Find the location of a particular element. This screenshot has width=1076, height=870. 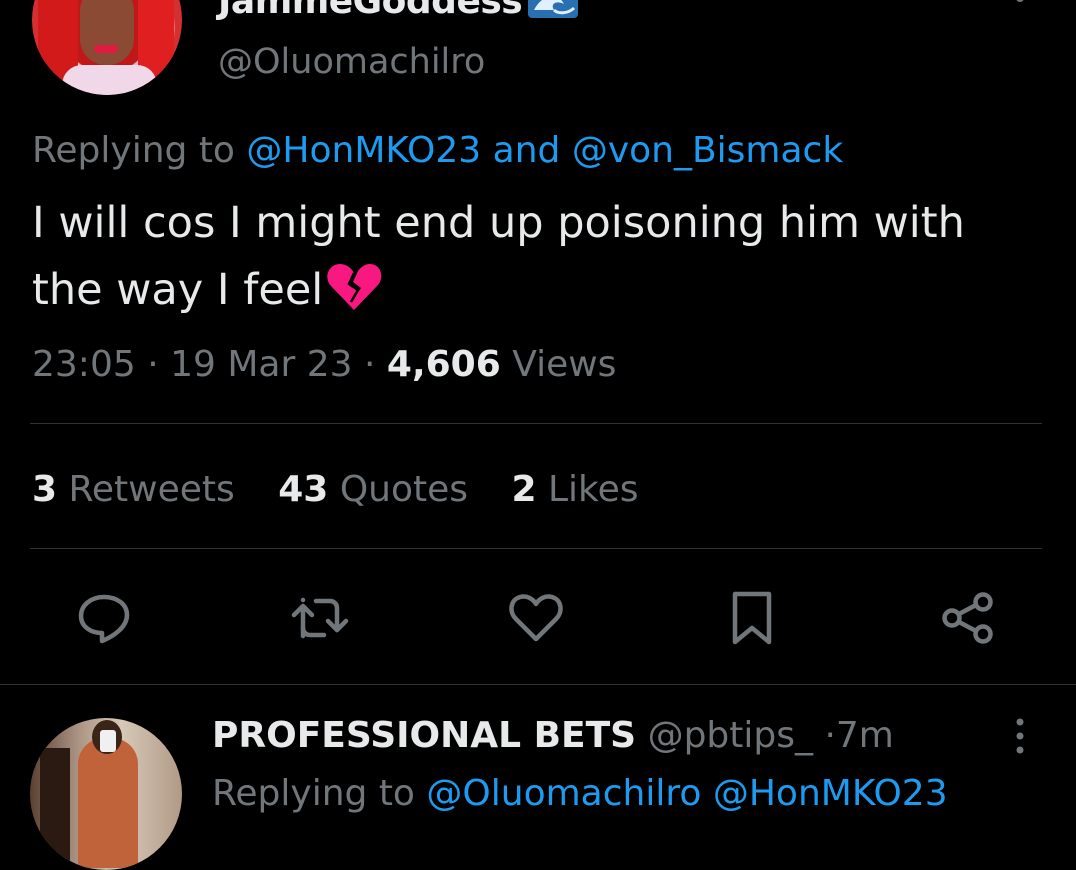

reply-author-header: PROFESSIONAL BETS @pbtips_ ·7m is located at coordinates (553, 736).